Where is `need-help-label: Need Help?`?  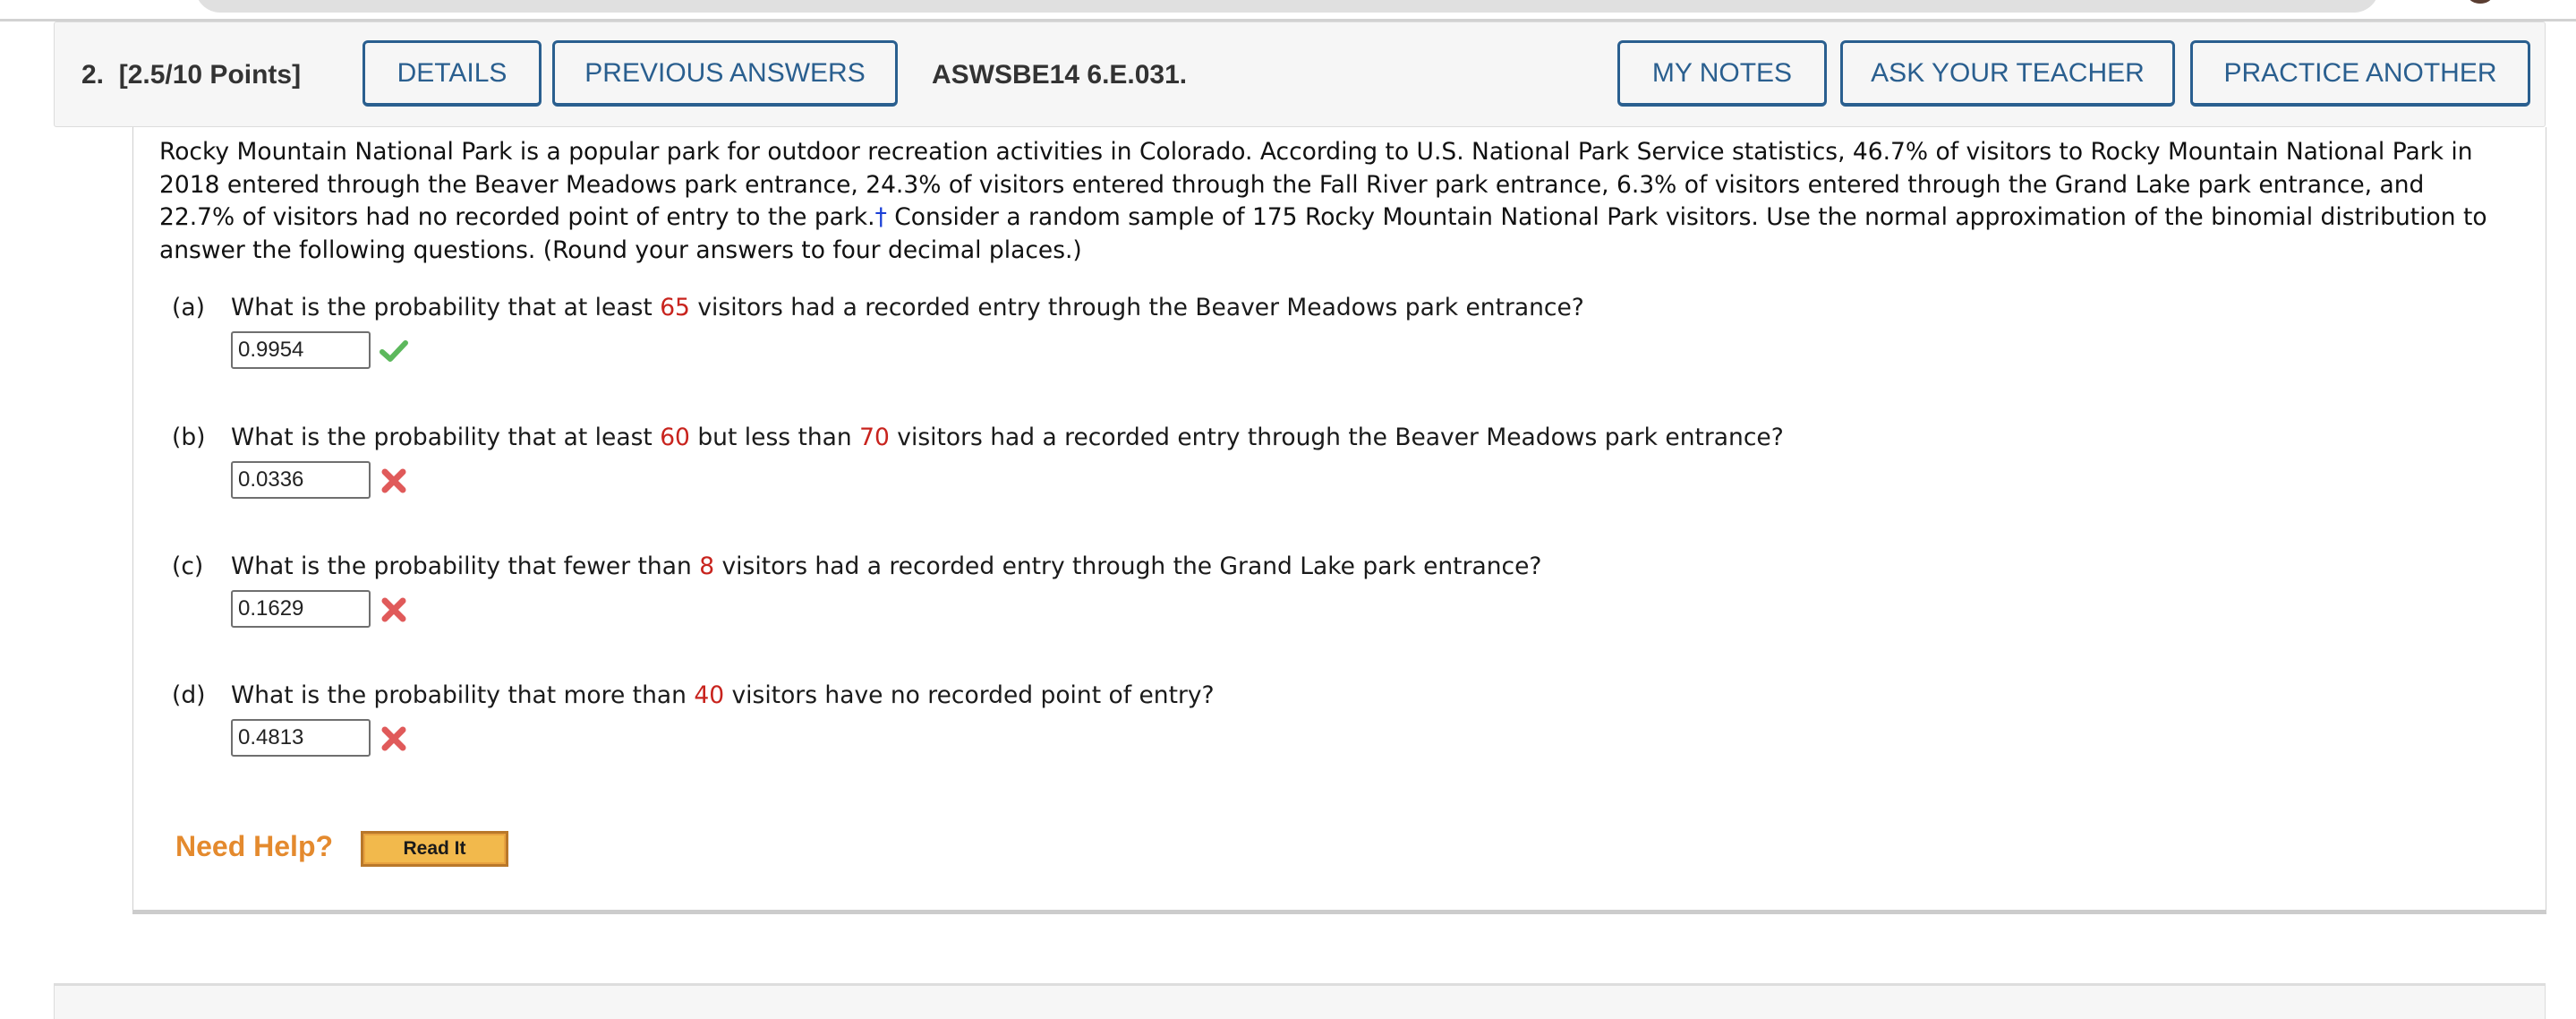 need-help-label: Need Help? is located at coordinates (254, 846).